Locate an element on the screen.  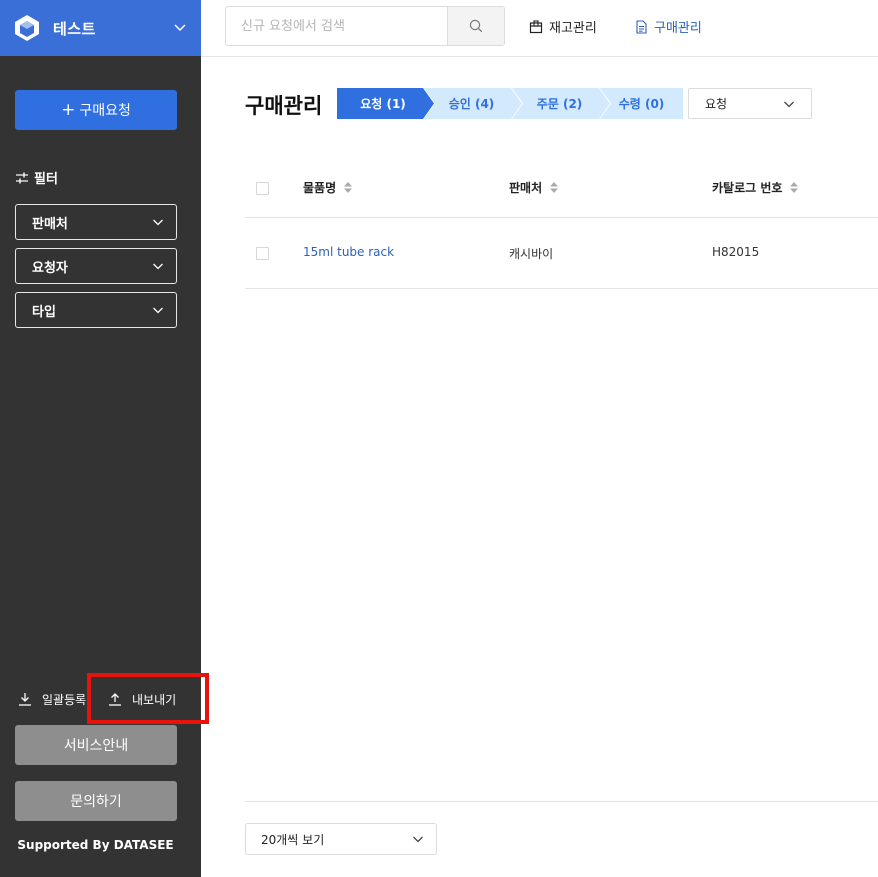
column-header-item: 물품명 is located at coordinates (328, 187).